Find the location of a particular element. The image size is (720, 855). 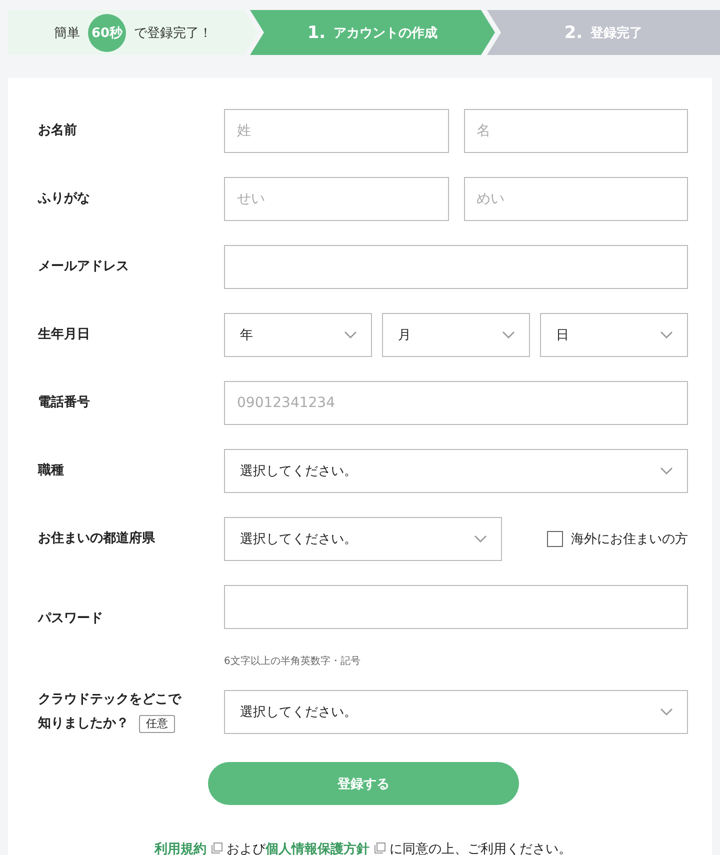

step-label: アカウントの作成 is located at coordinates (386, 33).